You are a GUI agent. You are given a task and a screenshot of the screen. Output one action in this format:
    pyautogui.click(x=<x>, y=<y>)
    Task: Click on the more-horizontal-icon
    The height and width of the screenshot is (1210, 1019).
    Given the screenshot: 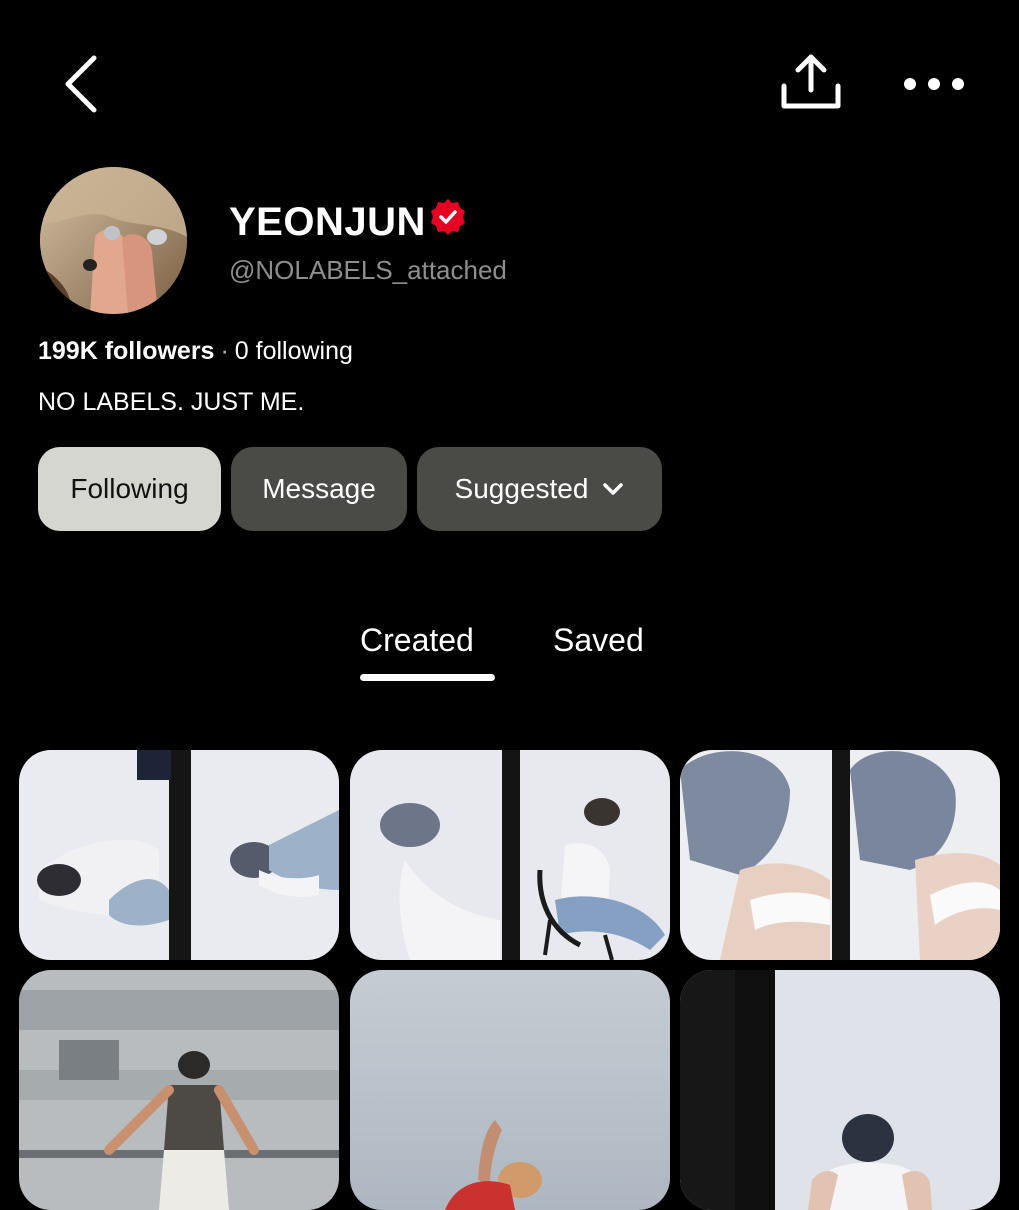 What is the action you would take?
    pyautogui.click(x=934, y=84)
    